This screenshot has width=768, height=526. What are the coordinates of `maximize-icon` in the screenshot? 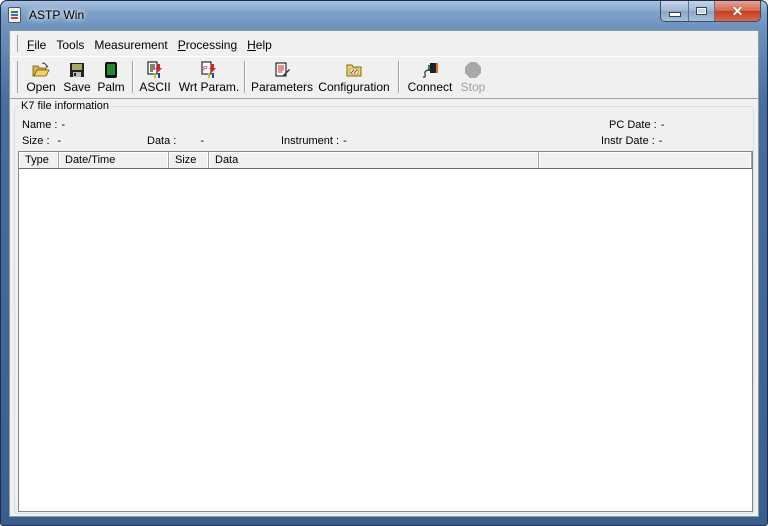 It's located at (701, 11).